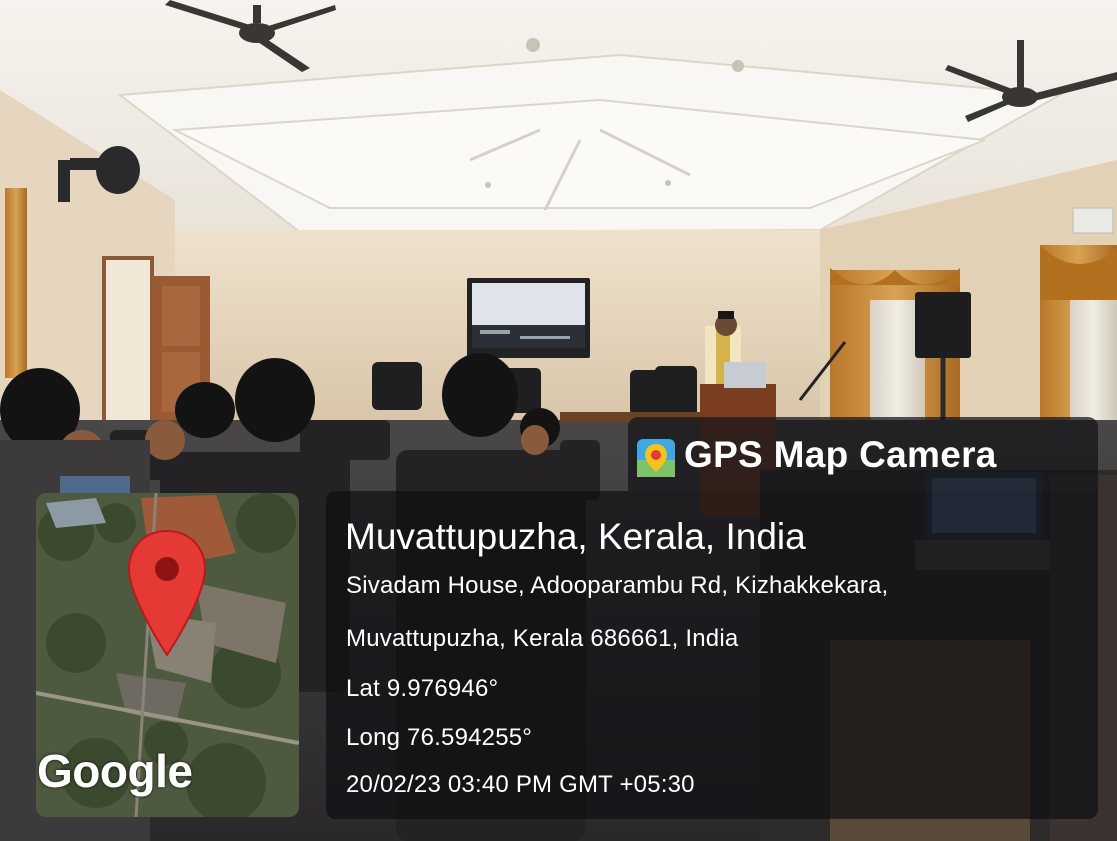 The width and height of the screenshot is (1117, 841). Describe the element at coordinates (422, 688) in the screenshot. I see `latitude-readout: Lat 9.976946°` at that location.